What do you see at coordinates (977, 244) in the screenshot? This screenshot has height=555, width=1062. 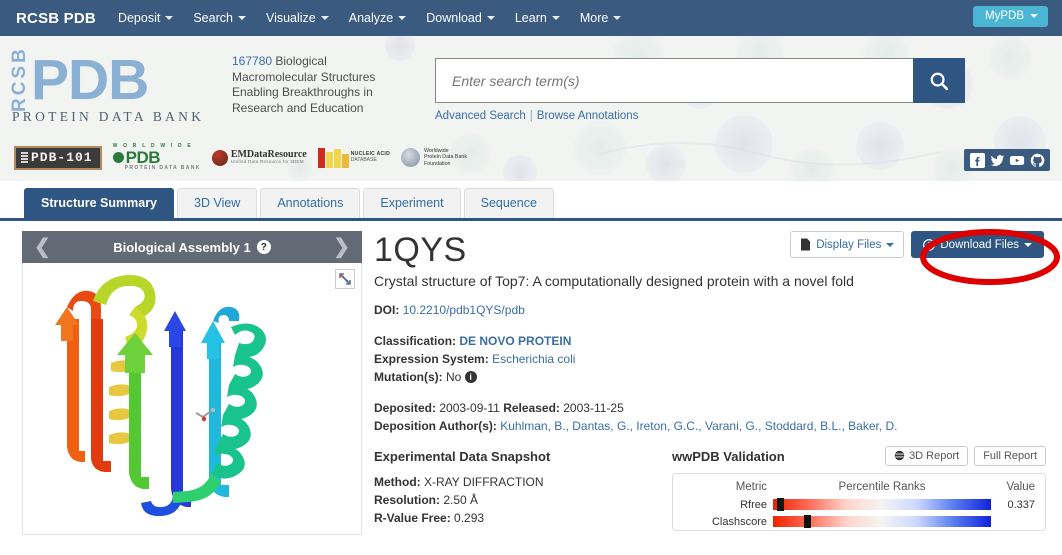 I see `download-files-button: Download Files` at bounding box center [977, 244].